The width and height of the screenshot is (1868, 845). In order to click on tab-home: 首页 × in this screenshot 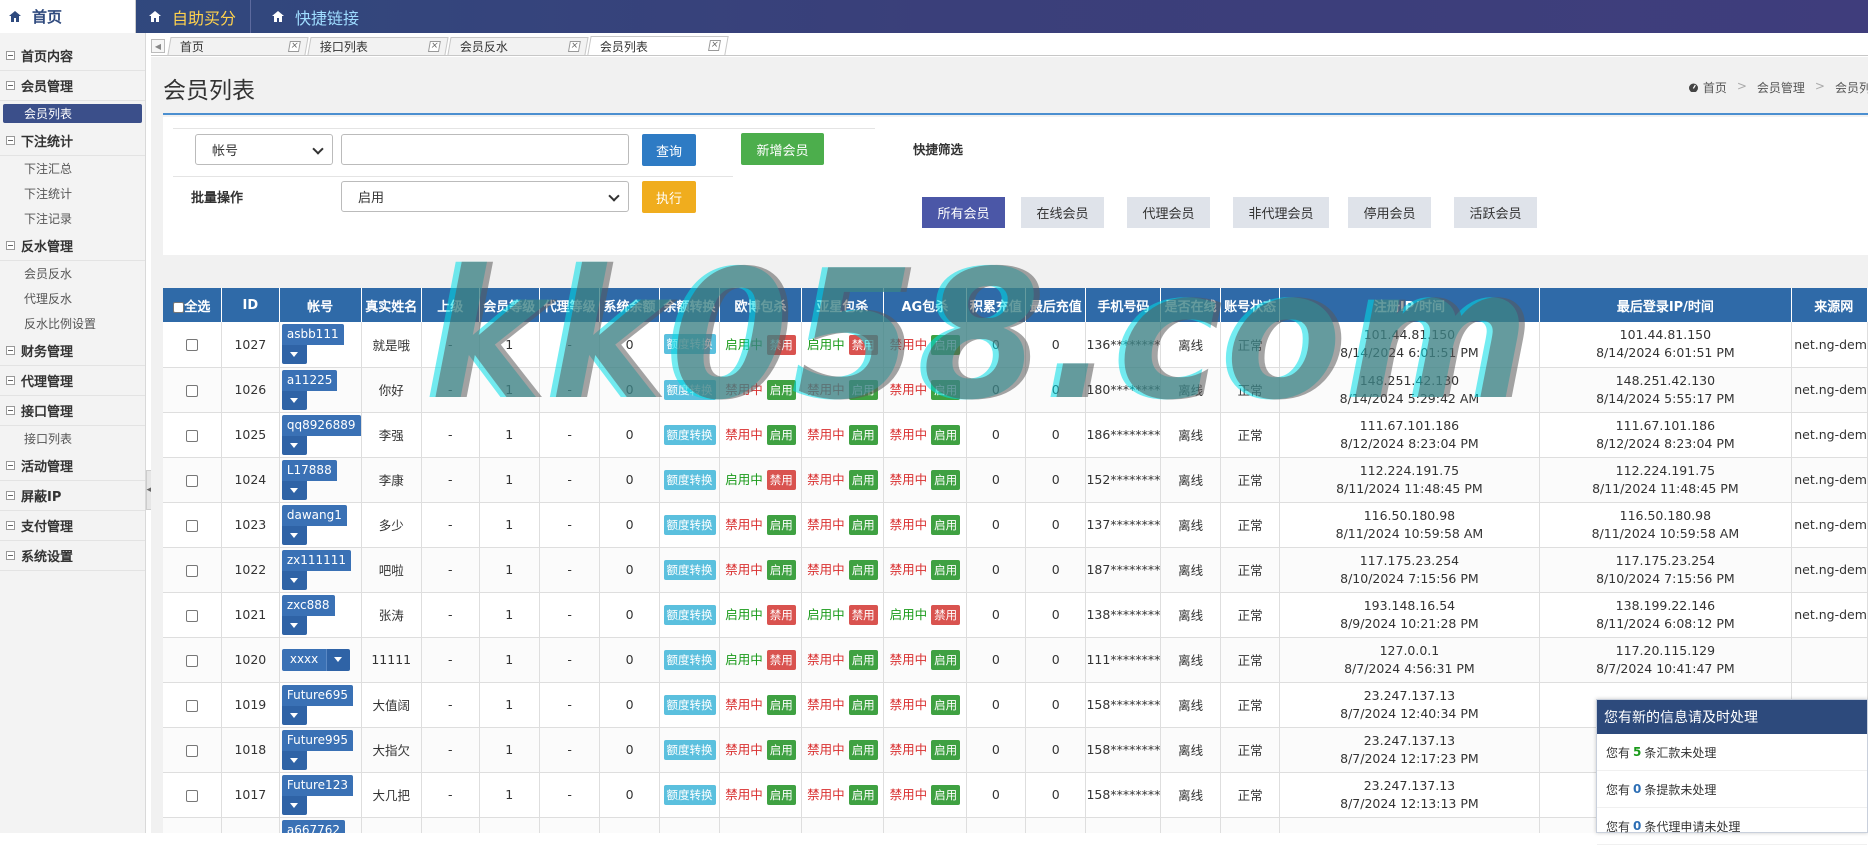, I will do `click(238, 46)`.